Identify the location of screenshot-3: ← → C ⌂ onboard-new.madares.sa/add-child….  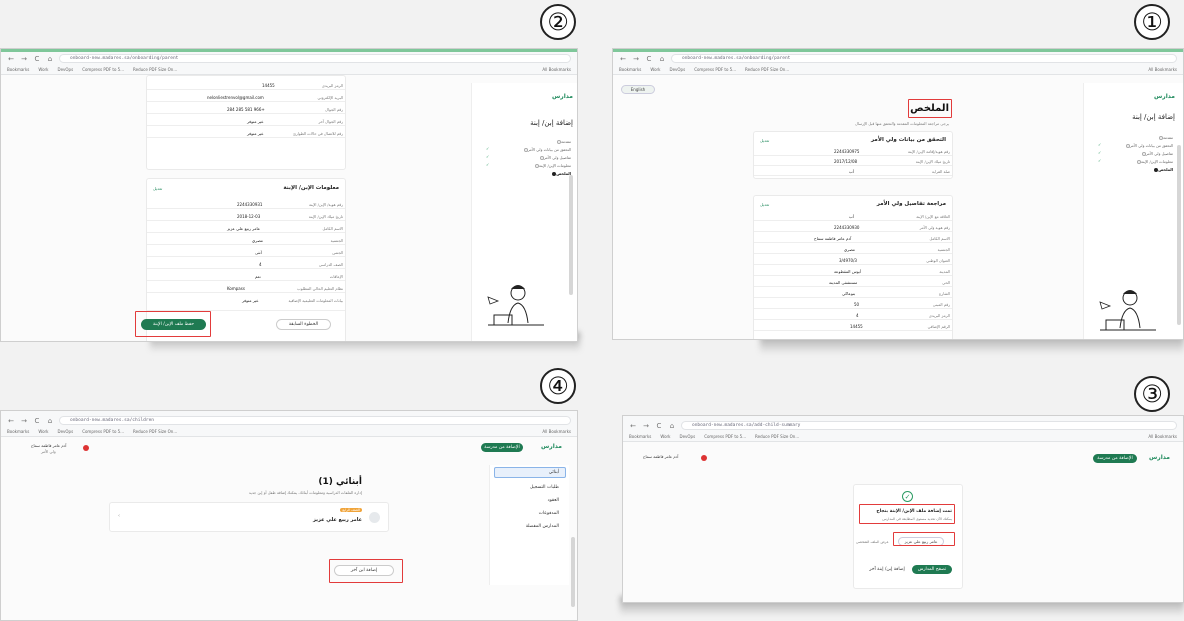
(903, 509).